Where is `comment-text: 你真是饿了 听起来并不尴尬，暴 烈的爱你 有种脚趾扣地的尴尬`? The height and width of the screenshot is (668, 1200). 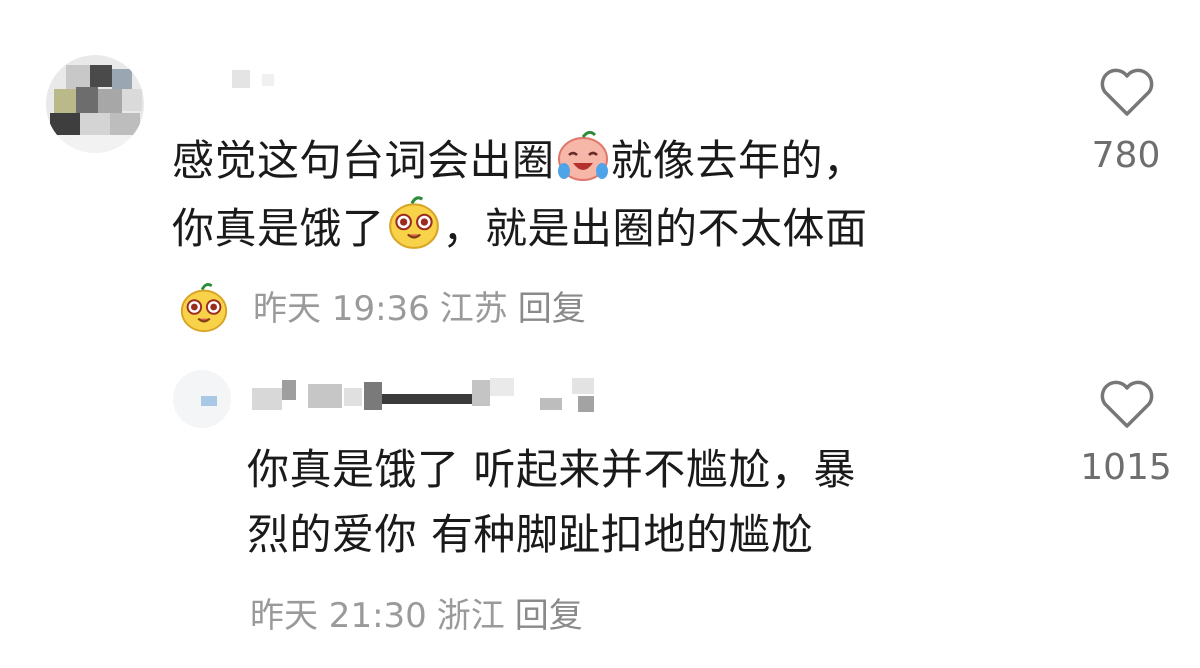
comment-text: 你真是饿了 听起来并不尴尬，暴 烈的爱你 有种脚趾扣地的尴尬 is located at coordinates (551, 502).